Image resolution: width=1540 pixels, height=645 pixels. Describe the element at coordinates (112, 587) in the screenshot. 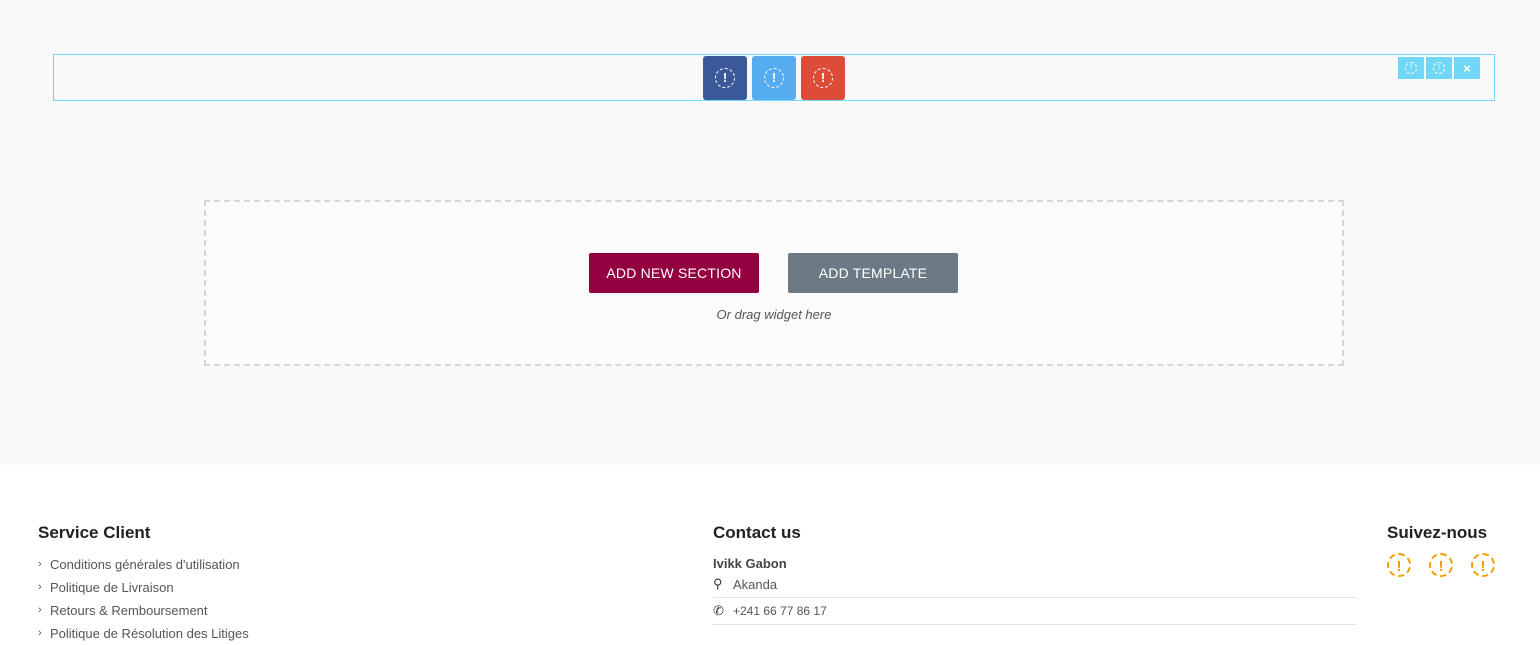

I see `service-link-label: Politique de Livraison` at that location.